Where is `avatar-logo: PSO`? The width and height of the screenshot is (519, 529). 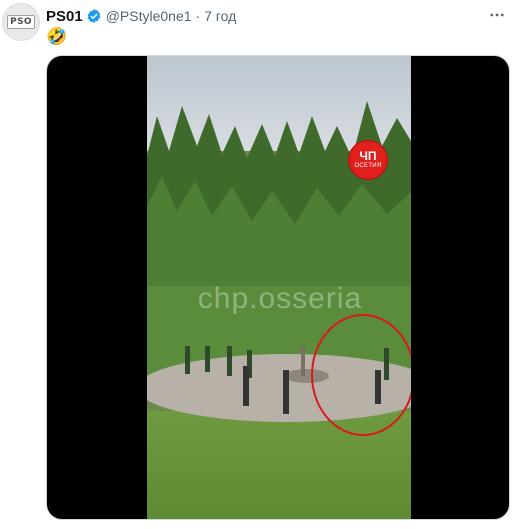 avatar-logo: PSO is located at coordinates (21, 22).